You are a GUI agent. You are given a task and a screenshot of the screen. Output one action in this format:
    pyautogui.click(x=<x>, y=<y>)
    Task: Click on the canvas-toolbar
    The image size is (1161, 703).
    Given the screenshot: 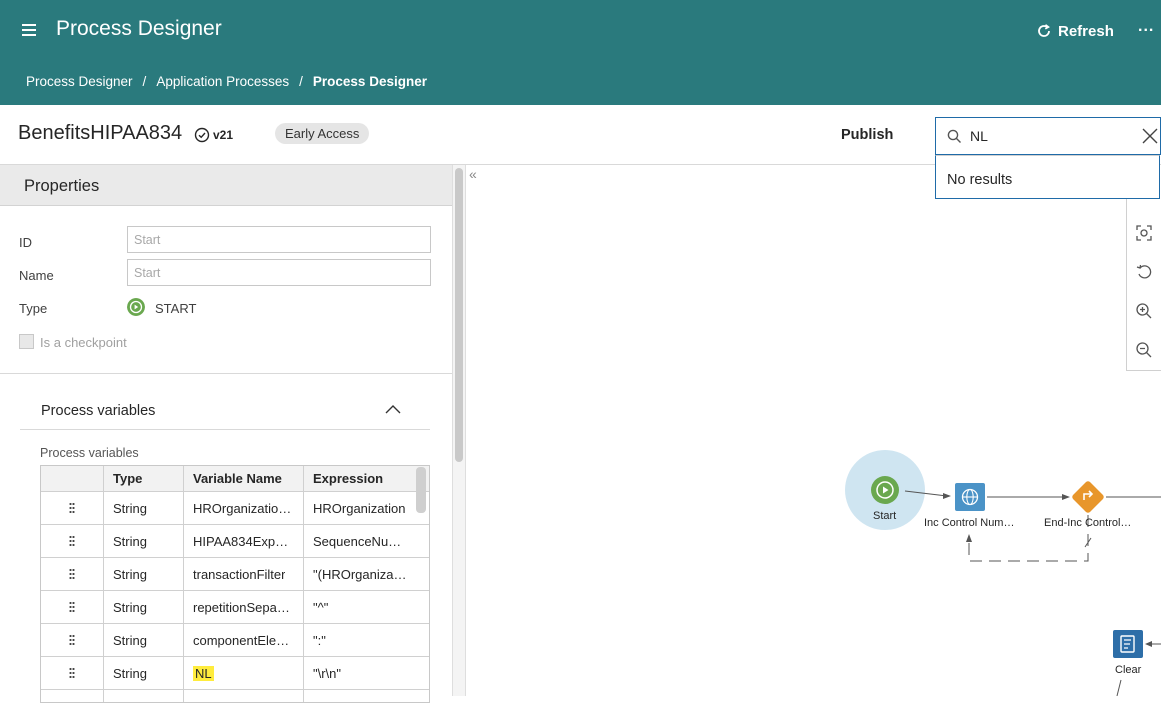 What is the action you would take?
    pyautogui.click(x=1143, y=285)
    